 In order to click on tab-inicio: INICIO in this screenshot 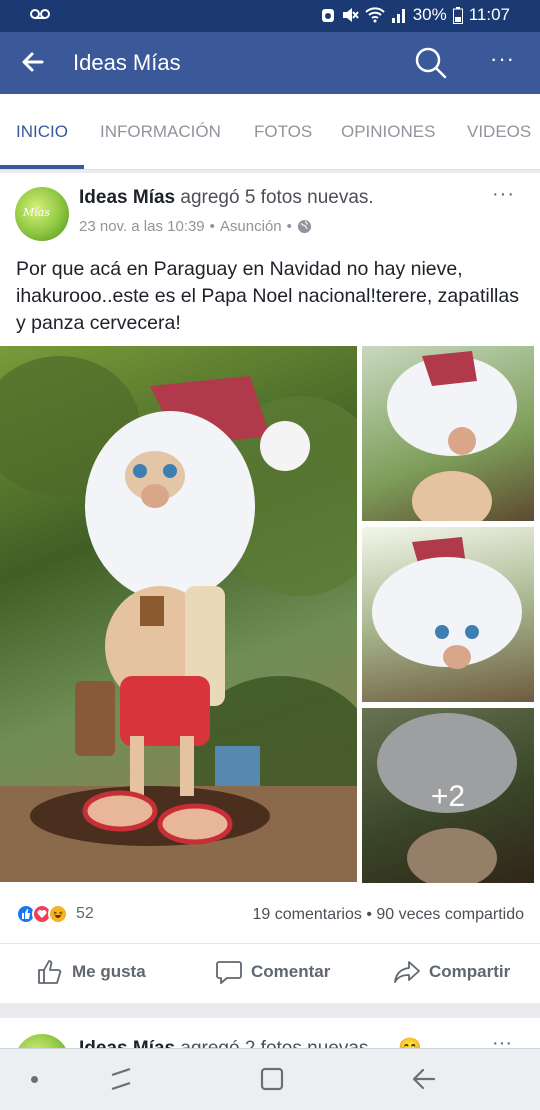, I will do `click(42, 132)`.